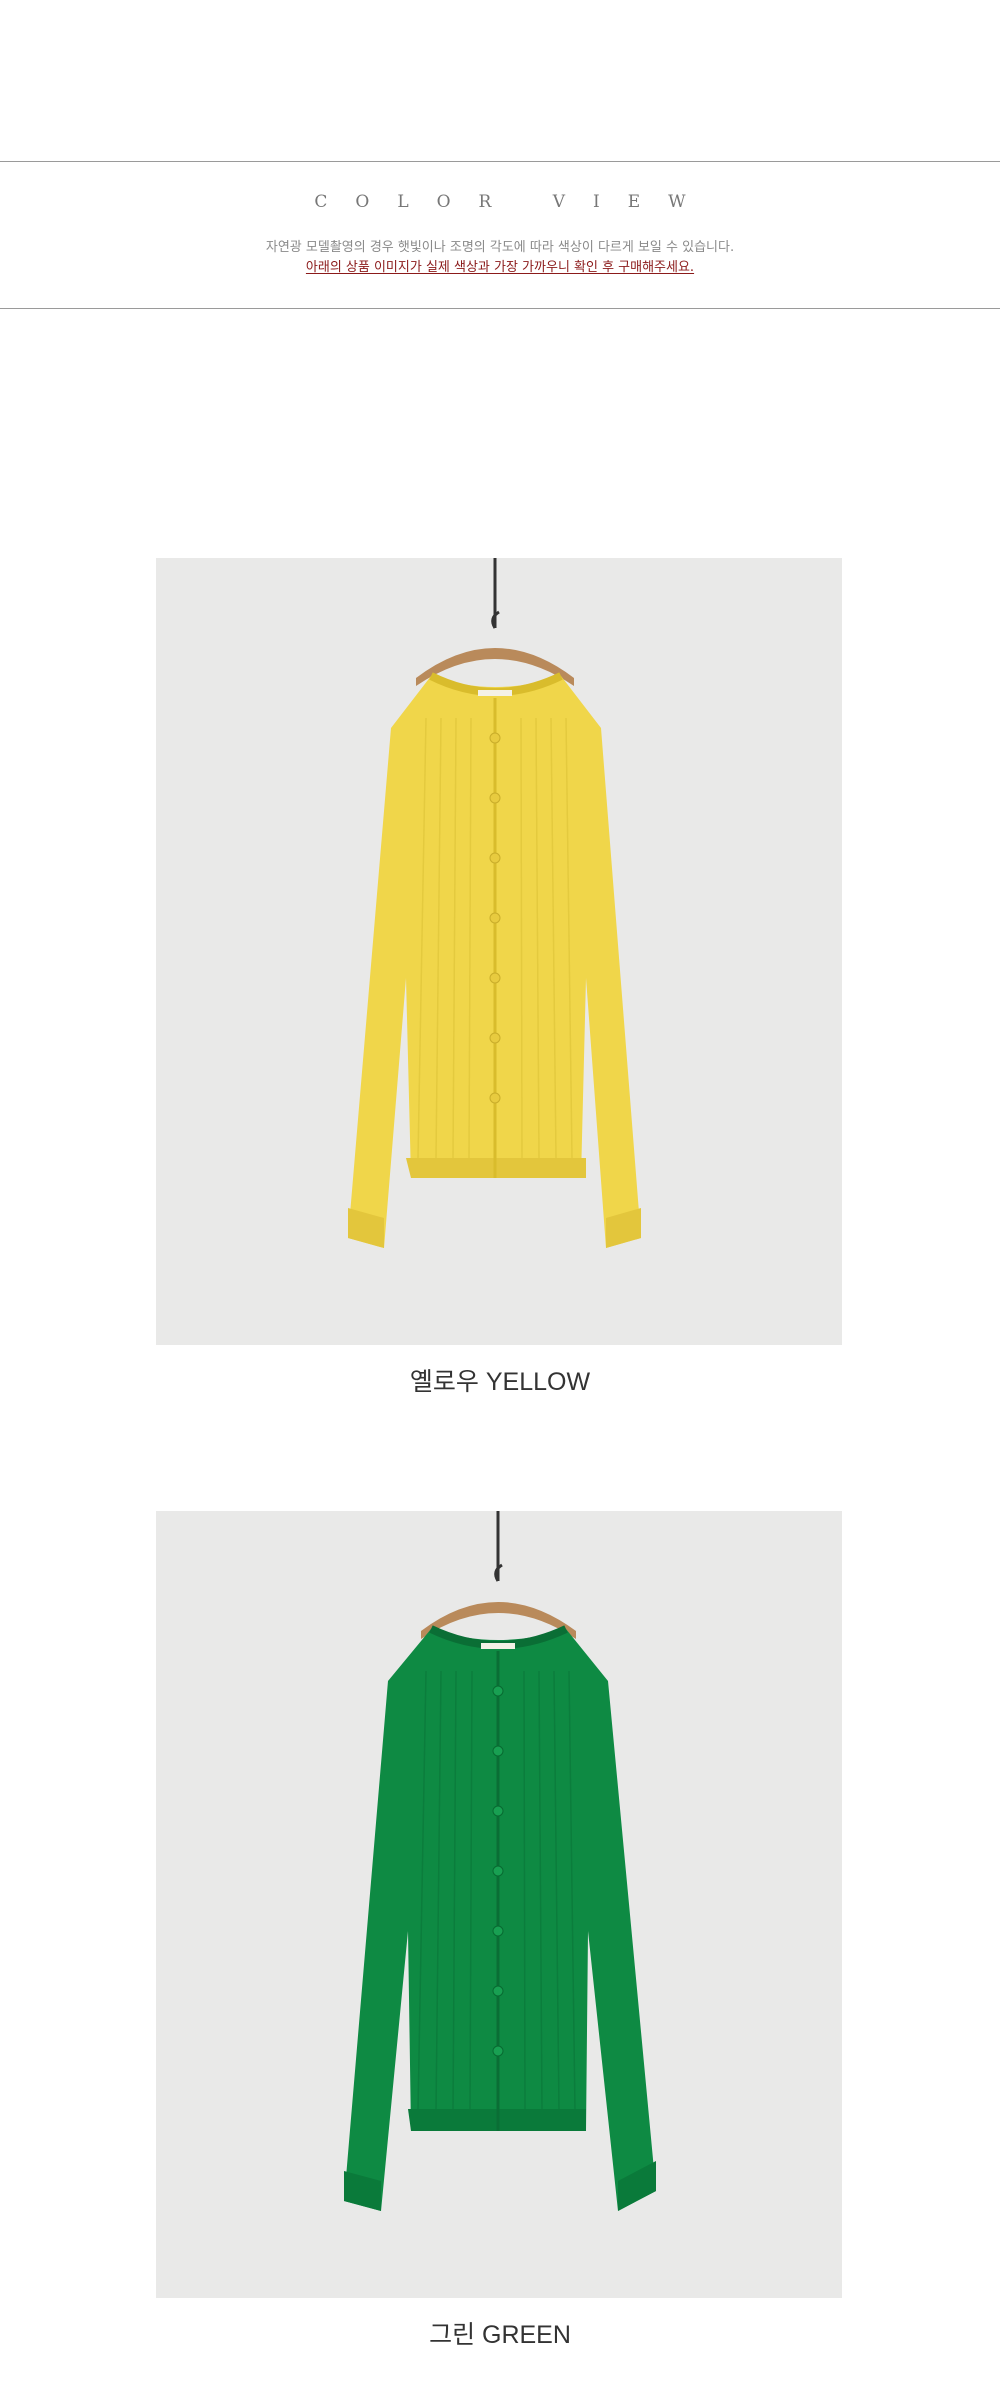 The width and height of the screenshot is (1000, 2400). Describe the element at coordinates (500, 308) in the screenshot. I see `bottom-divider` at that location.